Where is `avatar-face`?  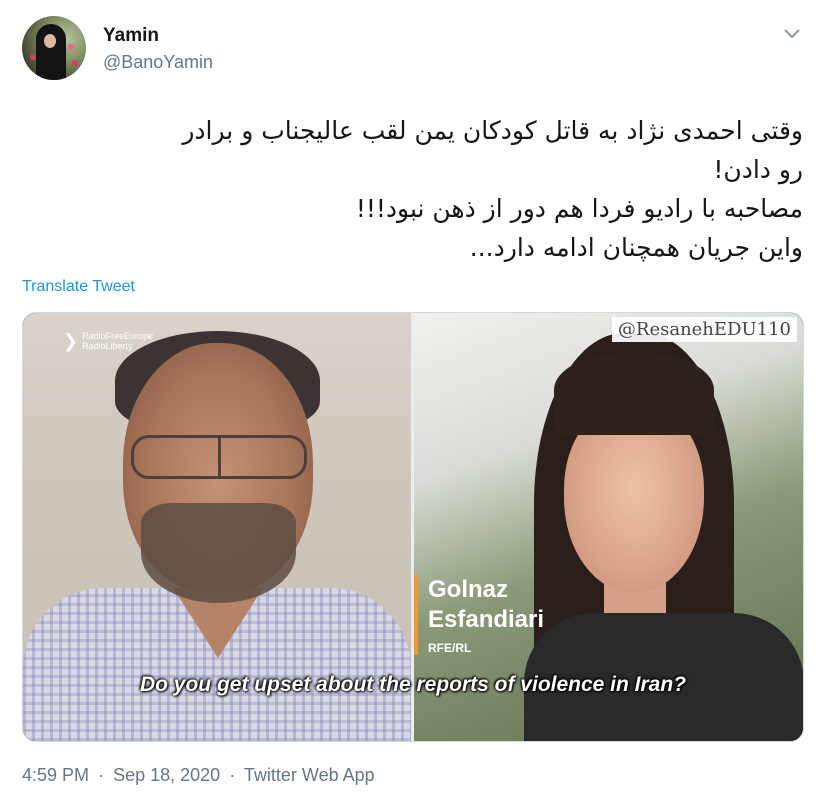 avatar-face is located at coordinates (50, 41).